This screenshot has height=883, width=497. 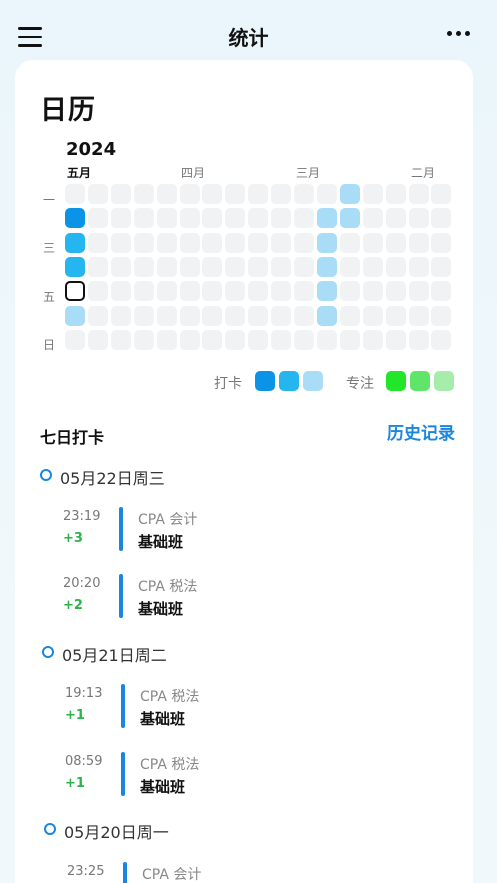 I want to click on checkin-entry: 08:59 +1 CPA 税法 基础班, so click(x=215, y=775).